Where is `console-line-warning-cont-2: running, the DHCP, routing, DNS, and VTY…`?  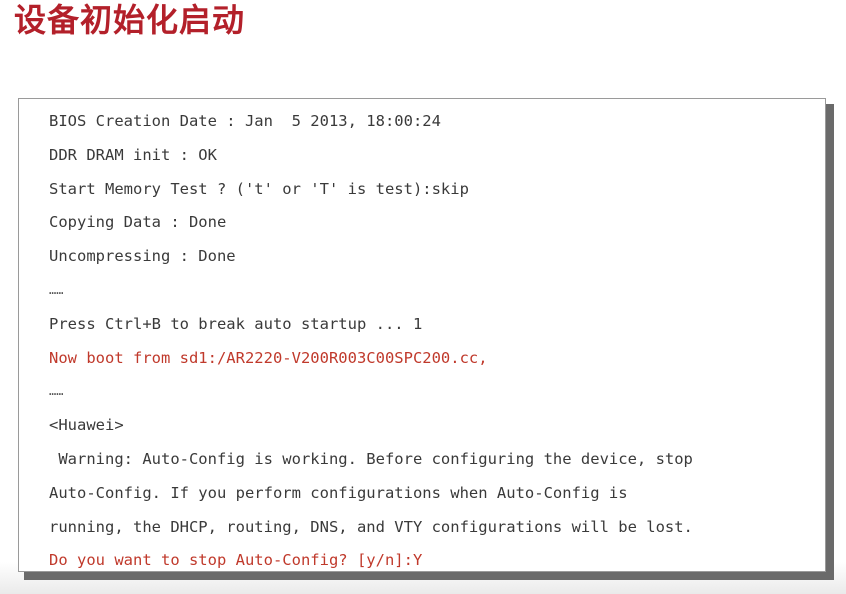
console-line-warning-cont-2: running, the DHCP, routing, DNS, and VTY… is located at coordinates (371, 526).